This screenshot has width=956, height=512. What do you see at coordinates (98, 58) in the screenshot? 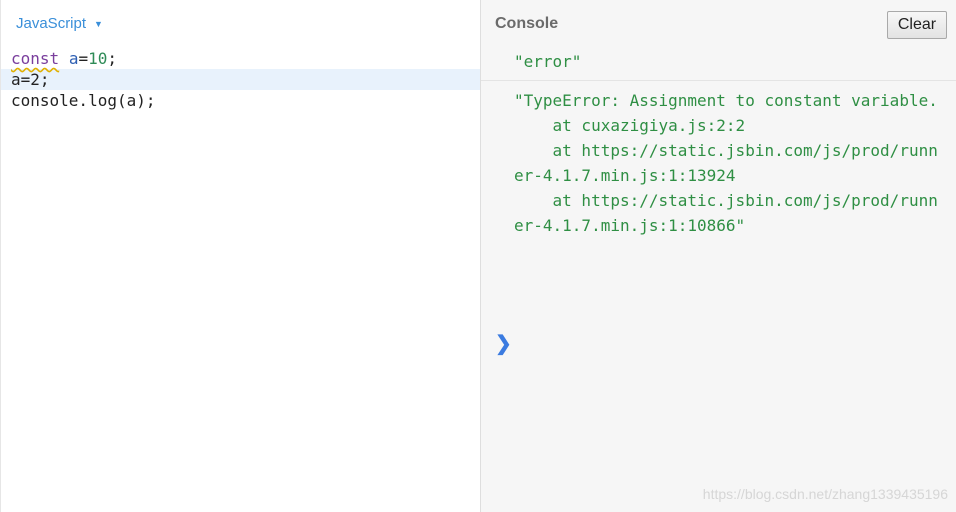
I see `number-token: 10` at bounding box center [98, 58].